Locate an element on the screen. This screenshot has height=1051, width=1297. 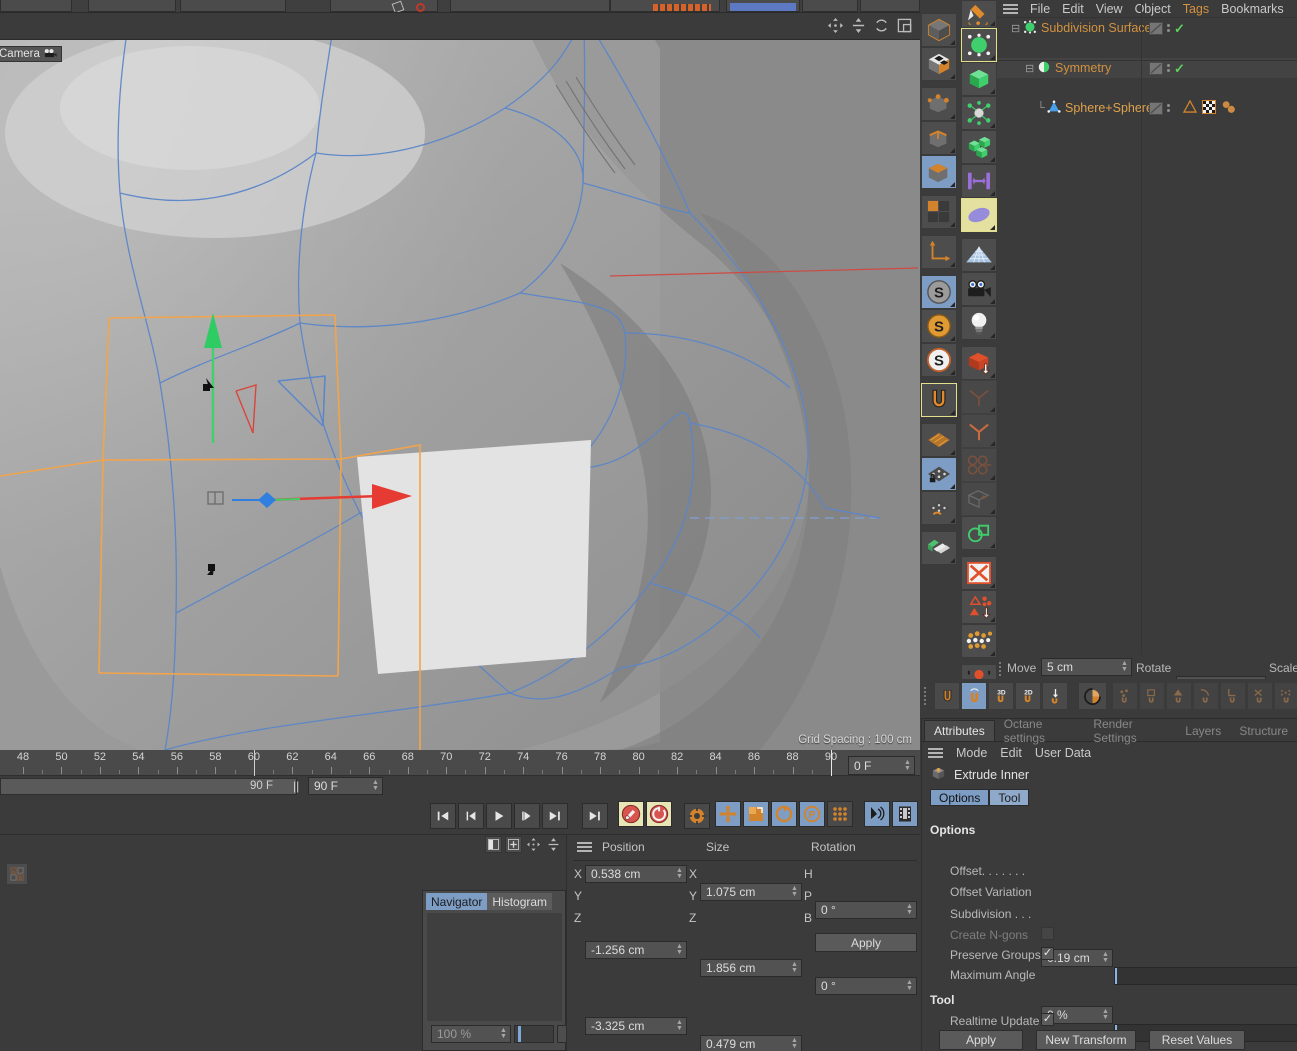
snap-2d-icon: 2D is located at coordinates (1028, 696).